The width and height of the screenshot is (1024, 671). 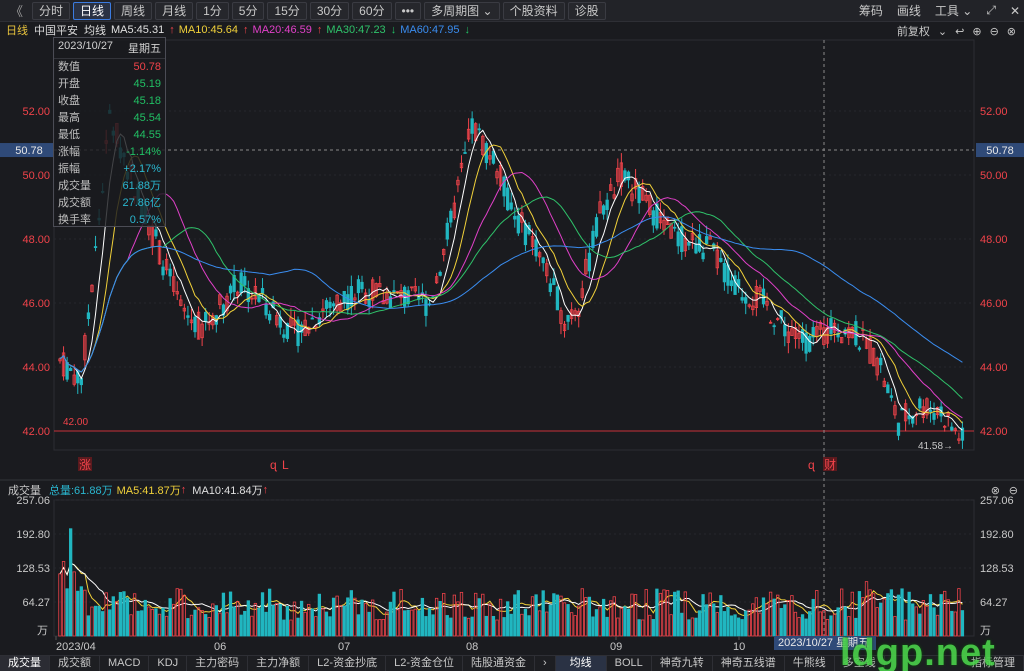 I want to click on price-tick-left: 42.00, so click(x=36, y=432).